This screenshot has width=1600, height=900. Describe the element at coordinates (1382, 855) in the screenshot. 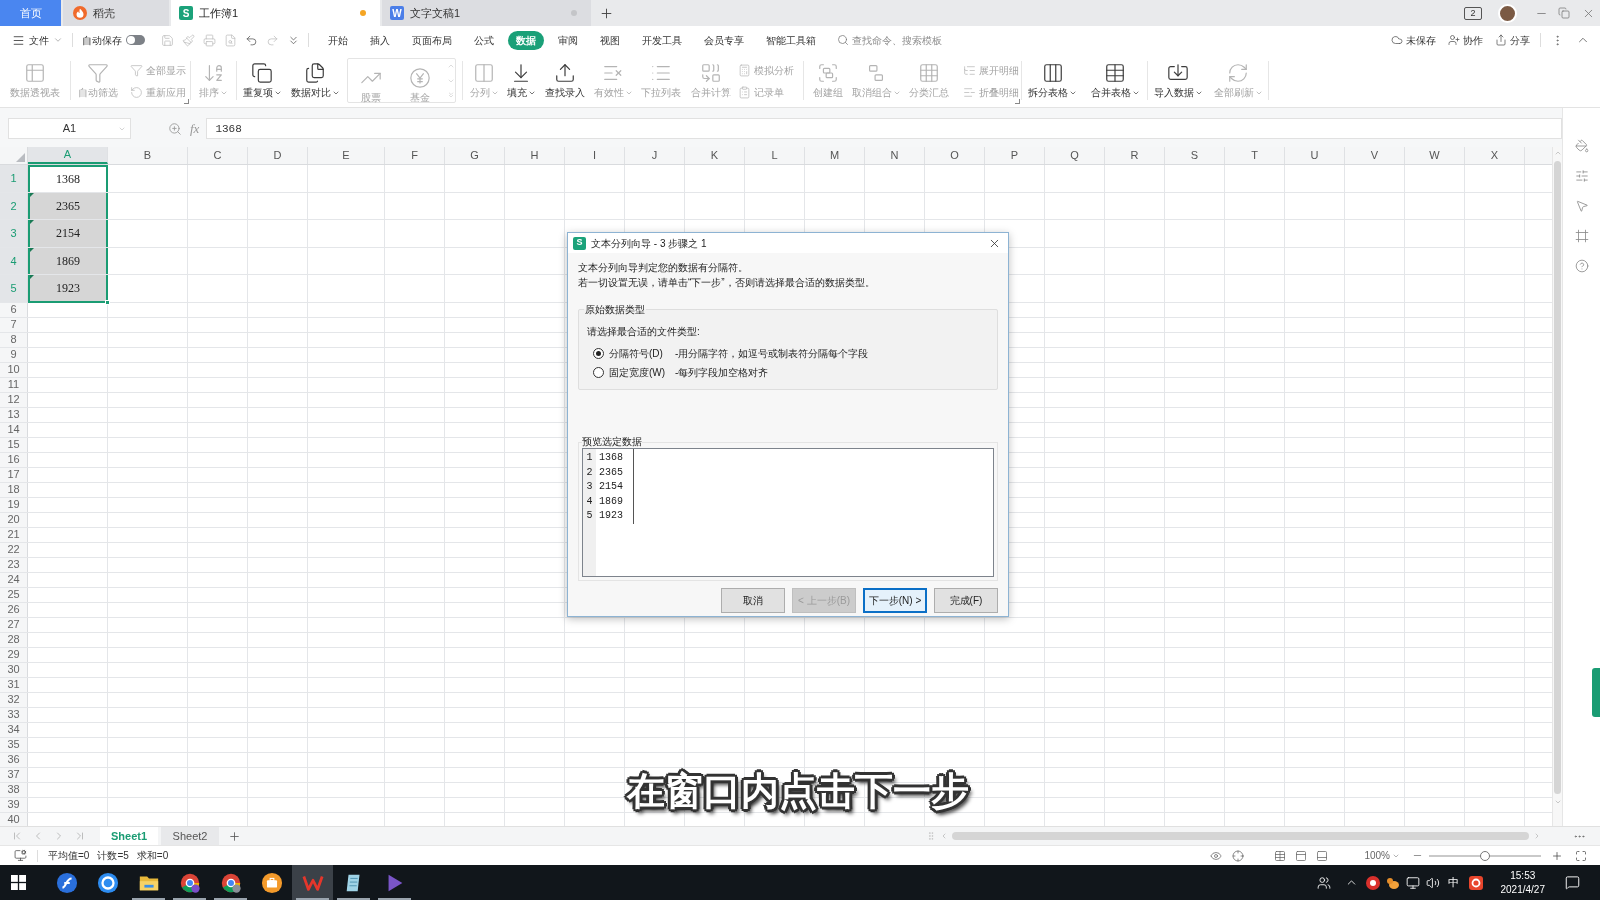

I see `zoom-dropdown: 100%` at that location.